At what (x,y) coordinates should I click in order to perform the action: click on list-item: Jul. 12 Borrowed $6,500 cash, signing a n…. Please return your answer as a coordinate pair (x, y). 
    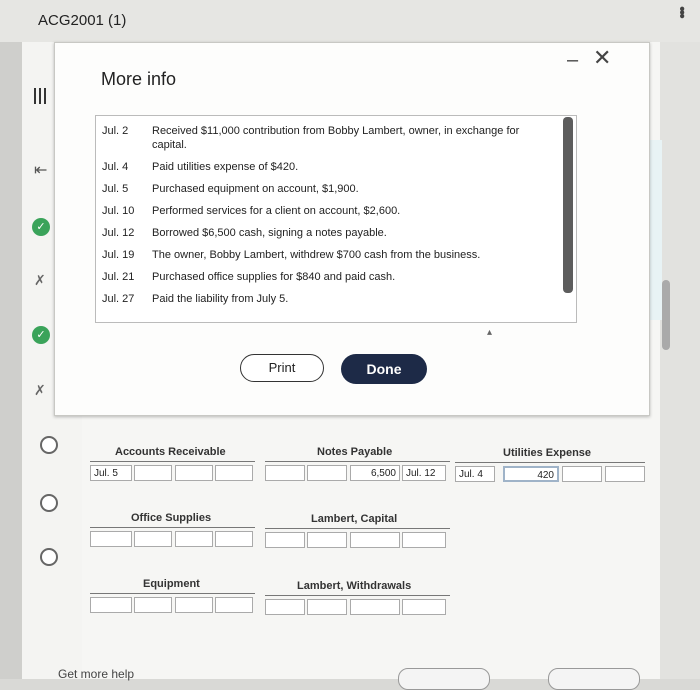
    Looking at the image, I should click on (322, 233).